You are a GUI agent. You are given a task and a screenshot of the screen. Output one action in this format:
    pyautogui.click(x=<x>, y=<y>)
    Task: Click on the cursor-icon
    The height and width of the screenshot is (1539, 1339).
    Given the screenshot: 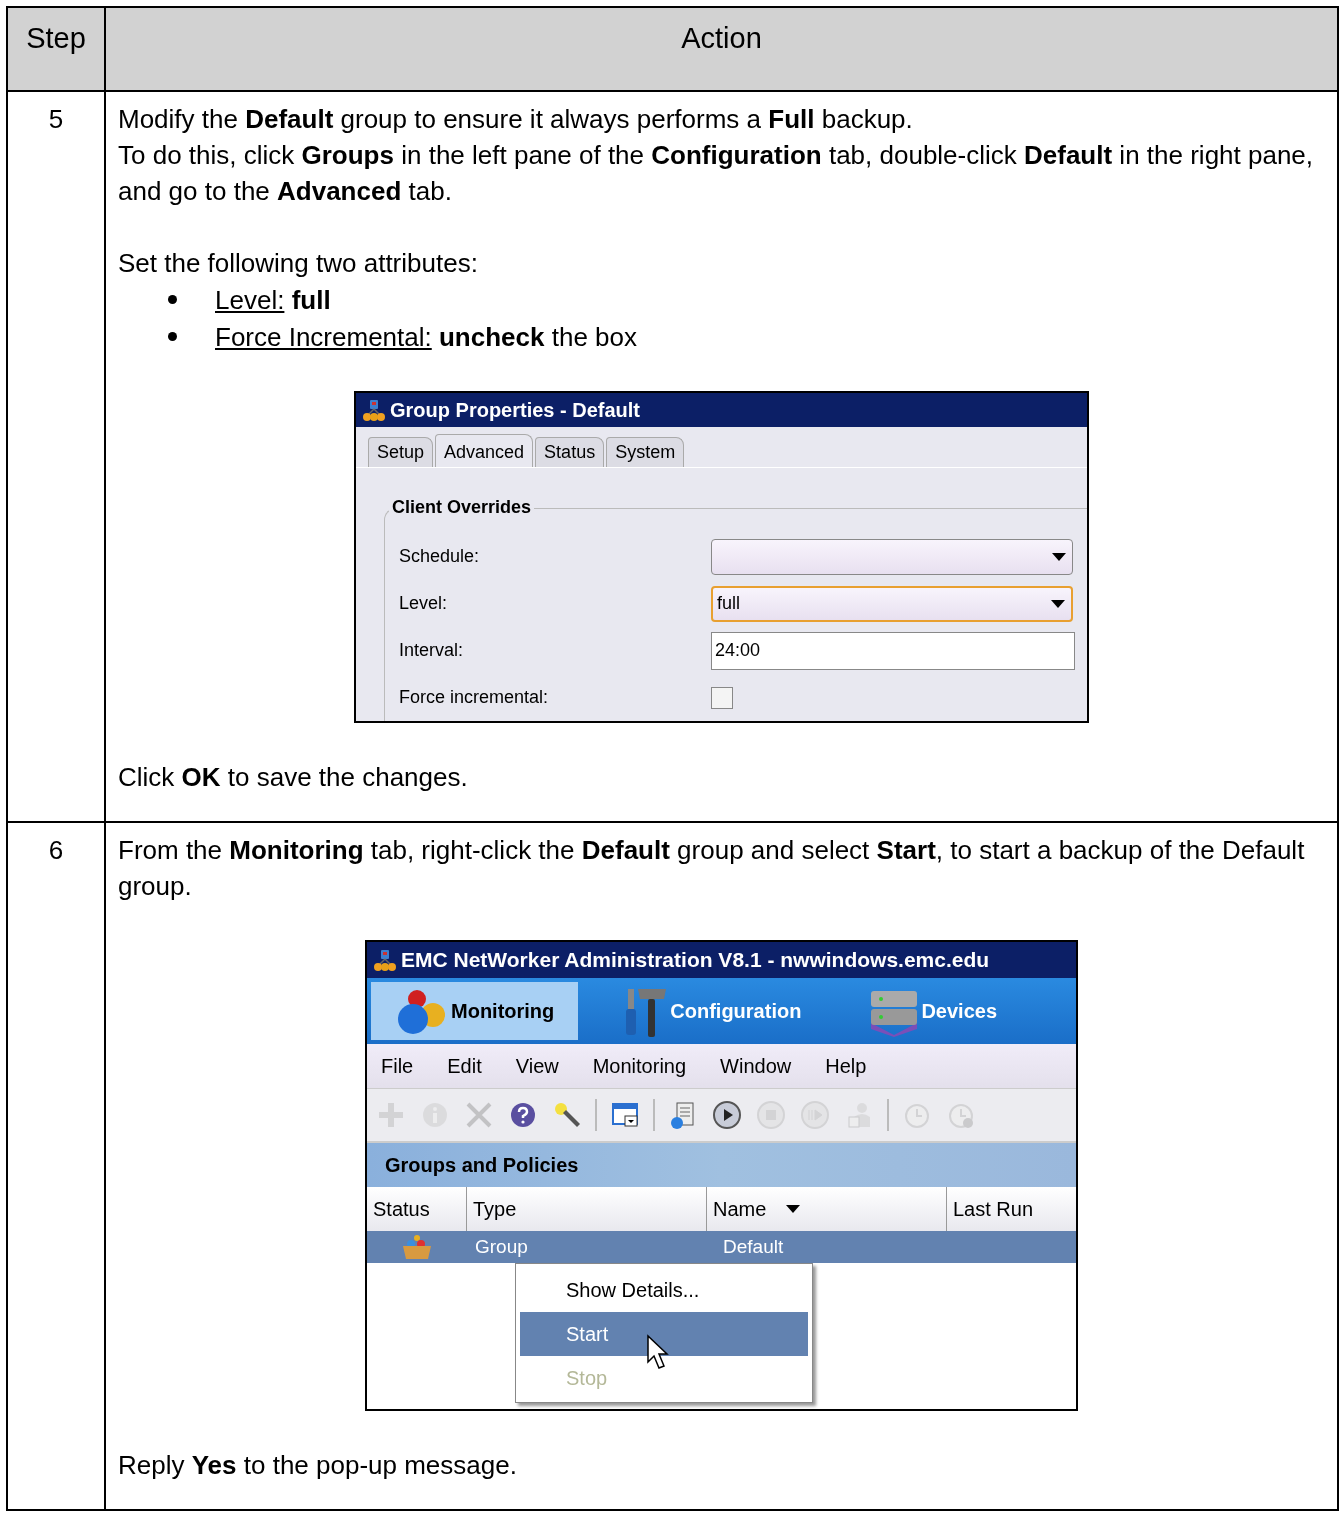 What is the action you would take?
    pyautogui.click(x=658, y=1352)
    